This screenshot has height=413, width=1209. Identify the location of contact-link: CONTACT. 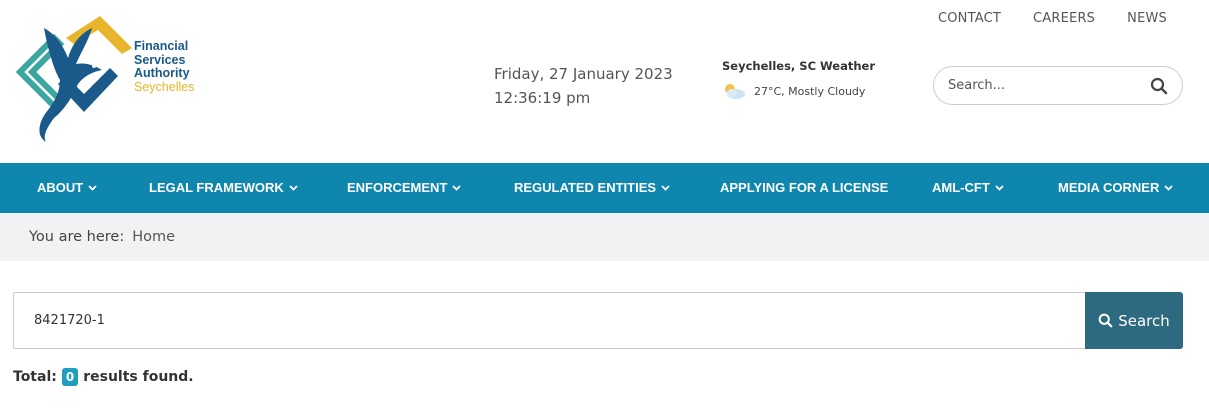
(969, 18).